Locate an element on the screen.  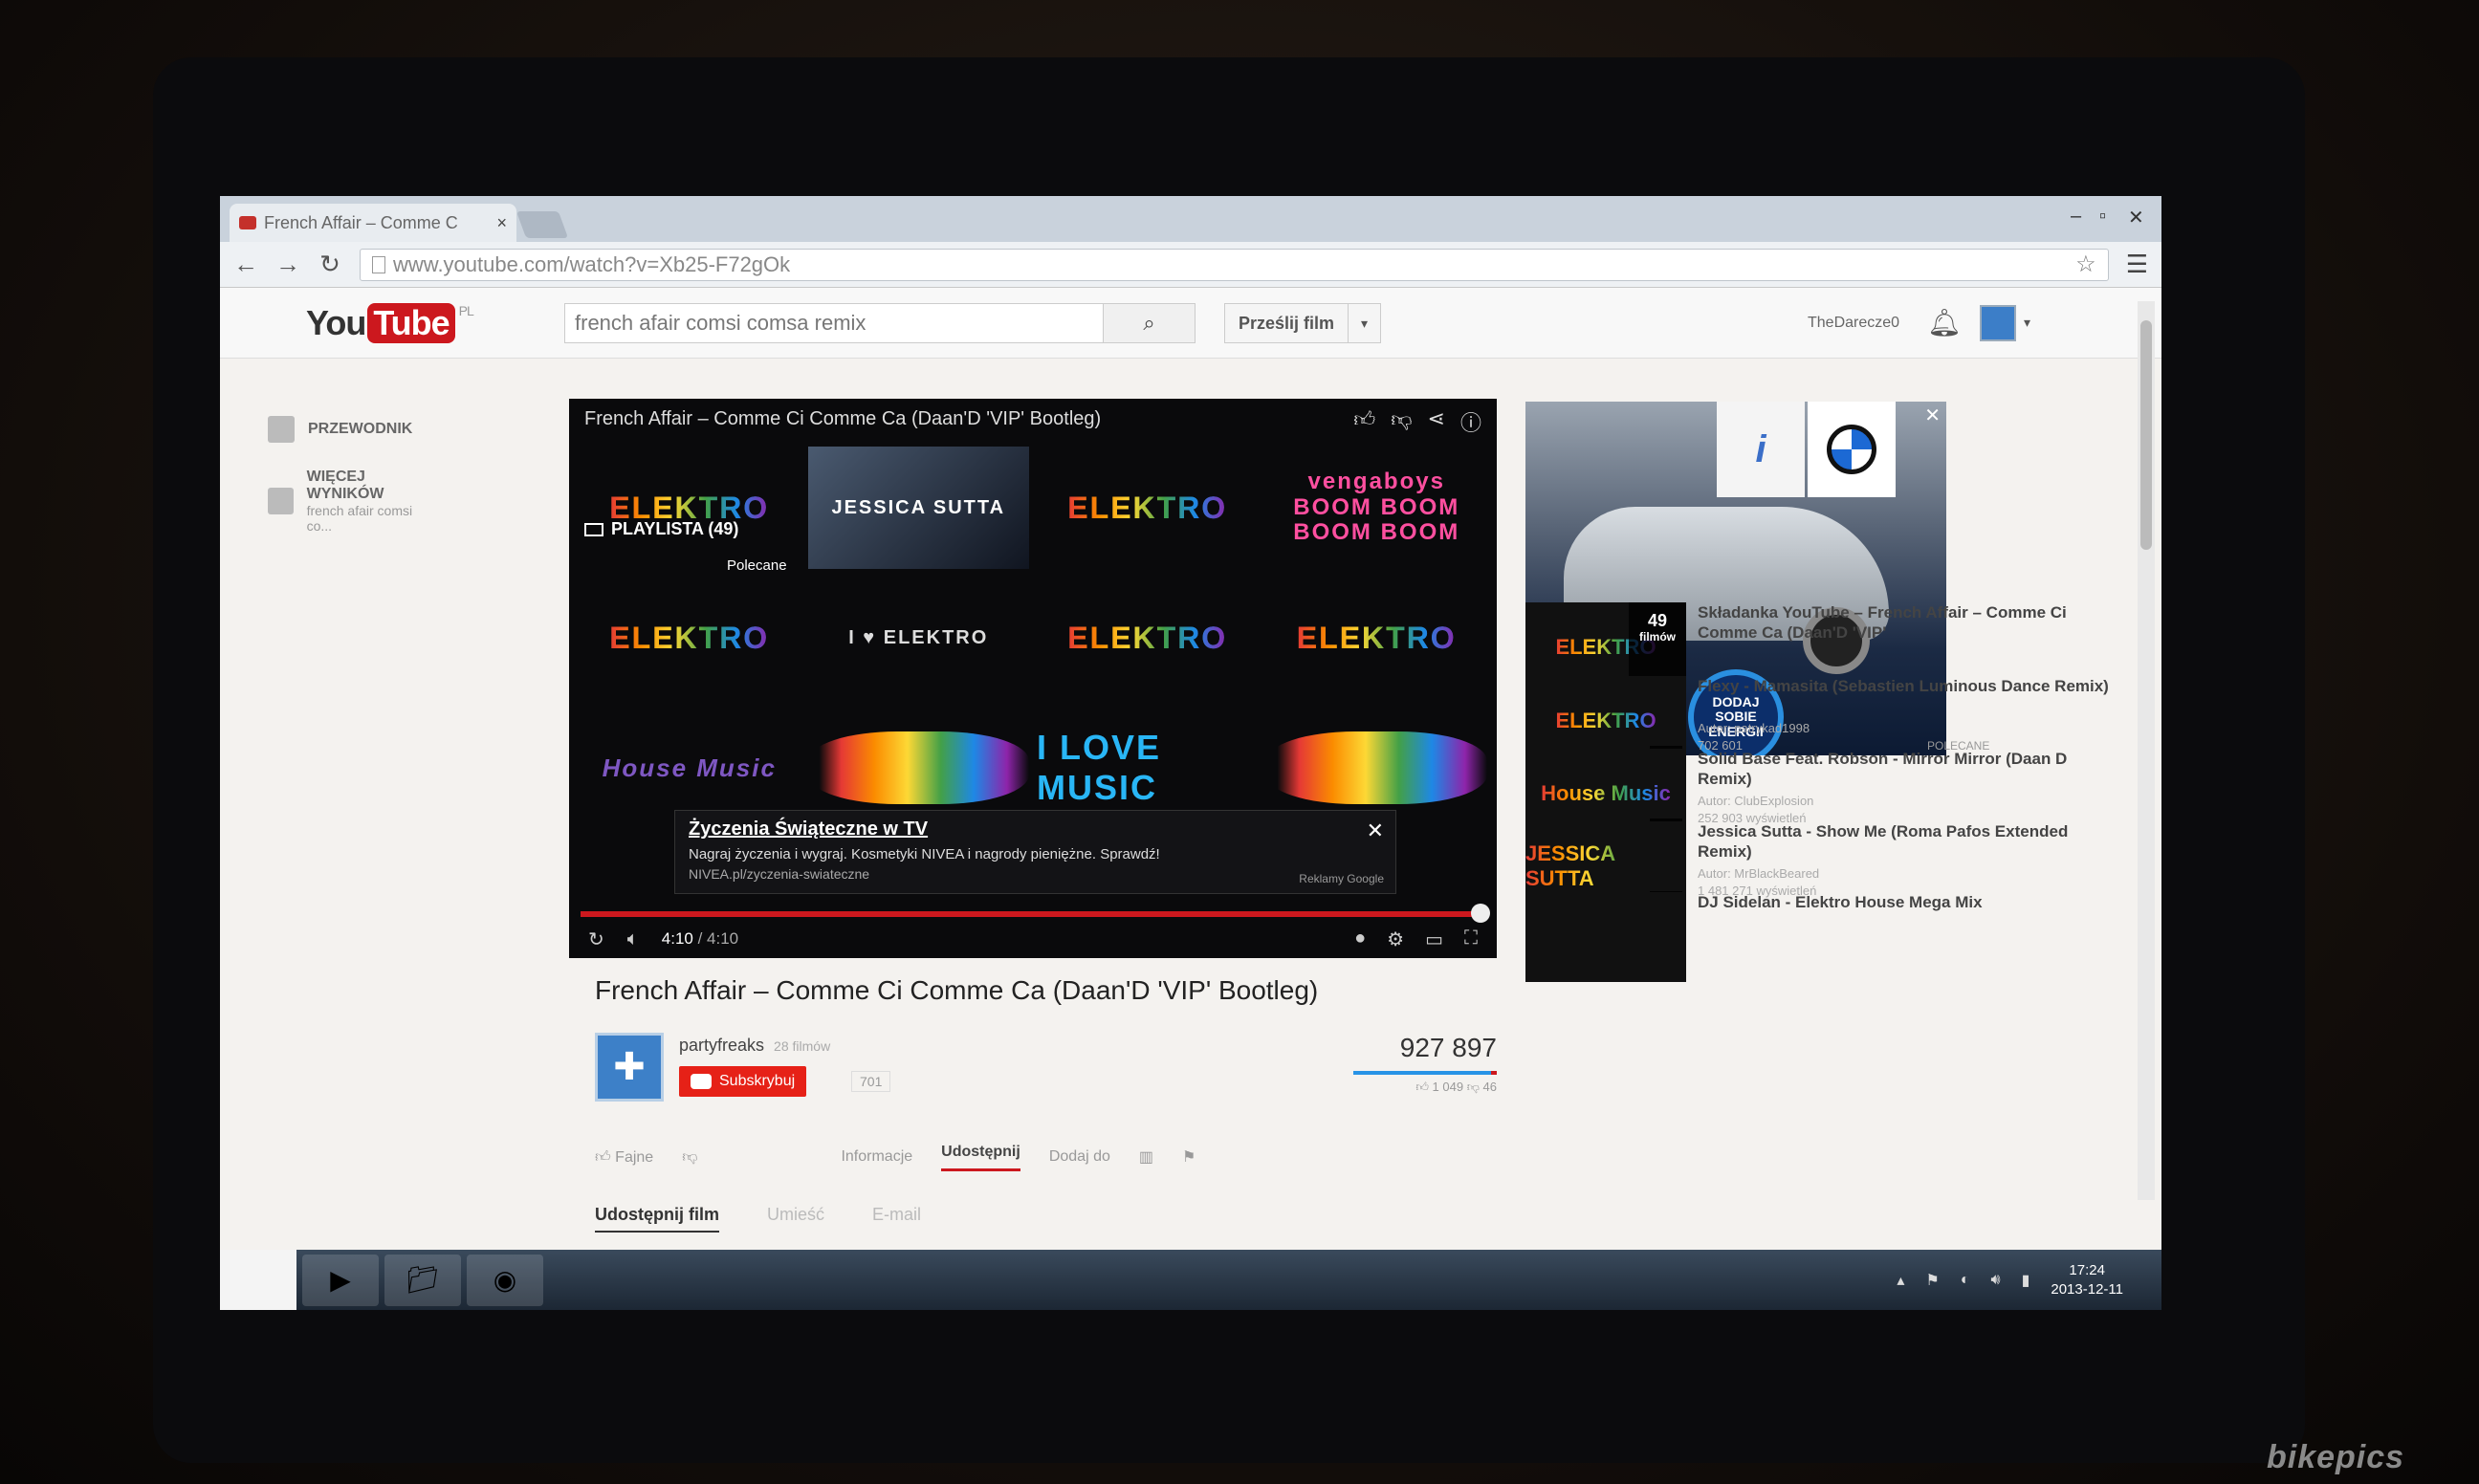
channel-name: partyfreaks 28 filmów is located at coordinates (754, 1046).